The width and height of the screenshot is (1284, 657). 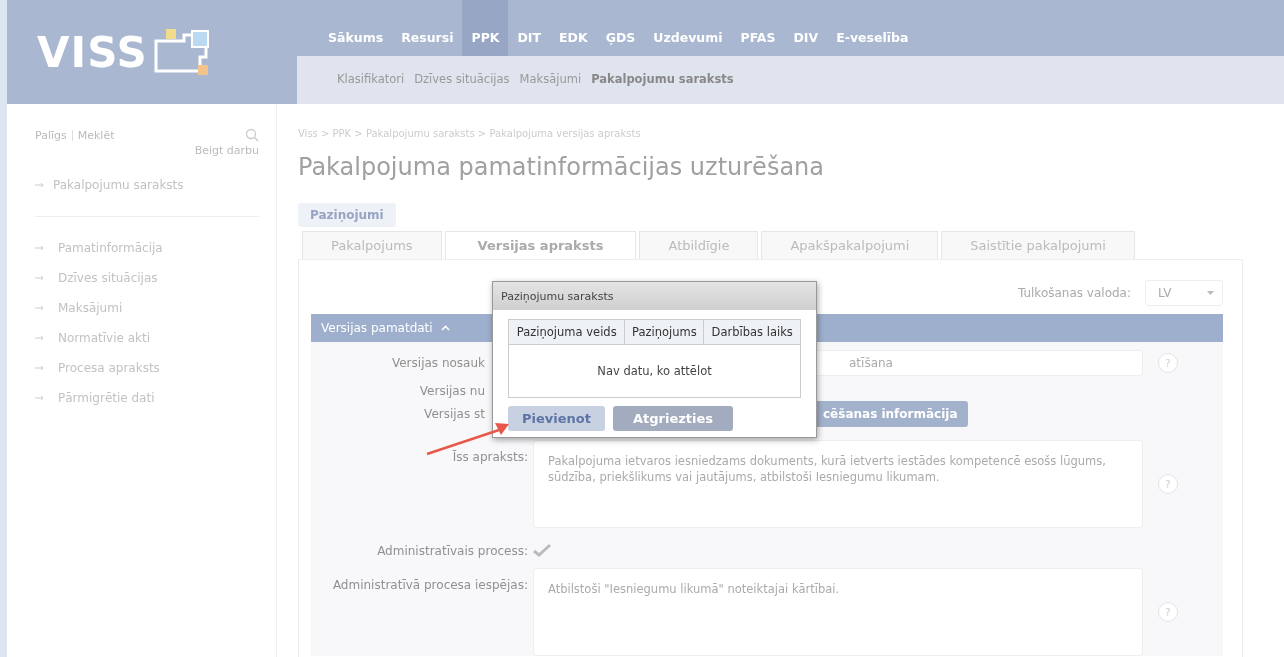 What do you see at coordinates (96, 135) in the screenshot?
I see `sidebar-link: Meklēt` at bounding box center [96, 135].